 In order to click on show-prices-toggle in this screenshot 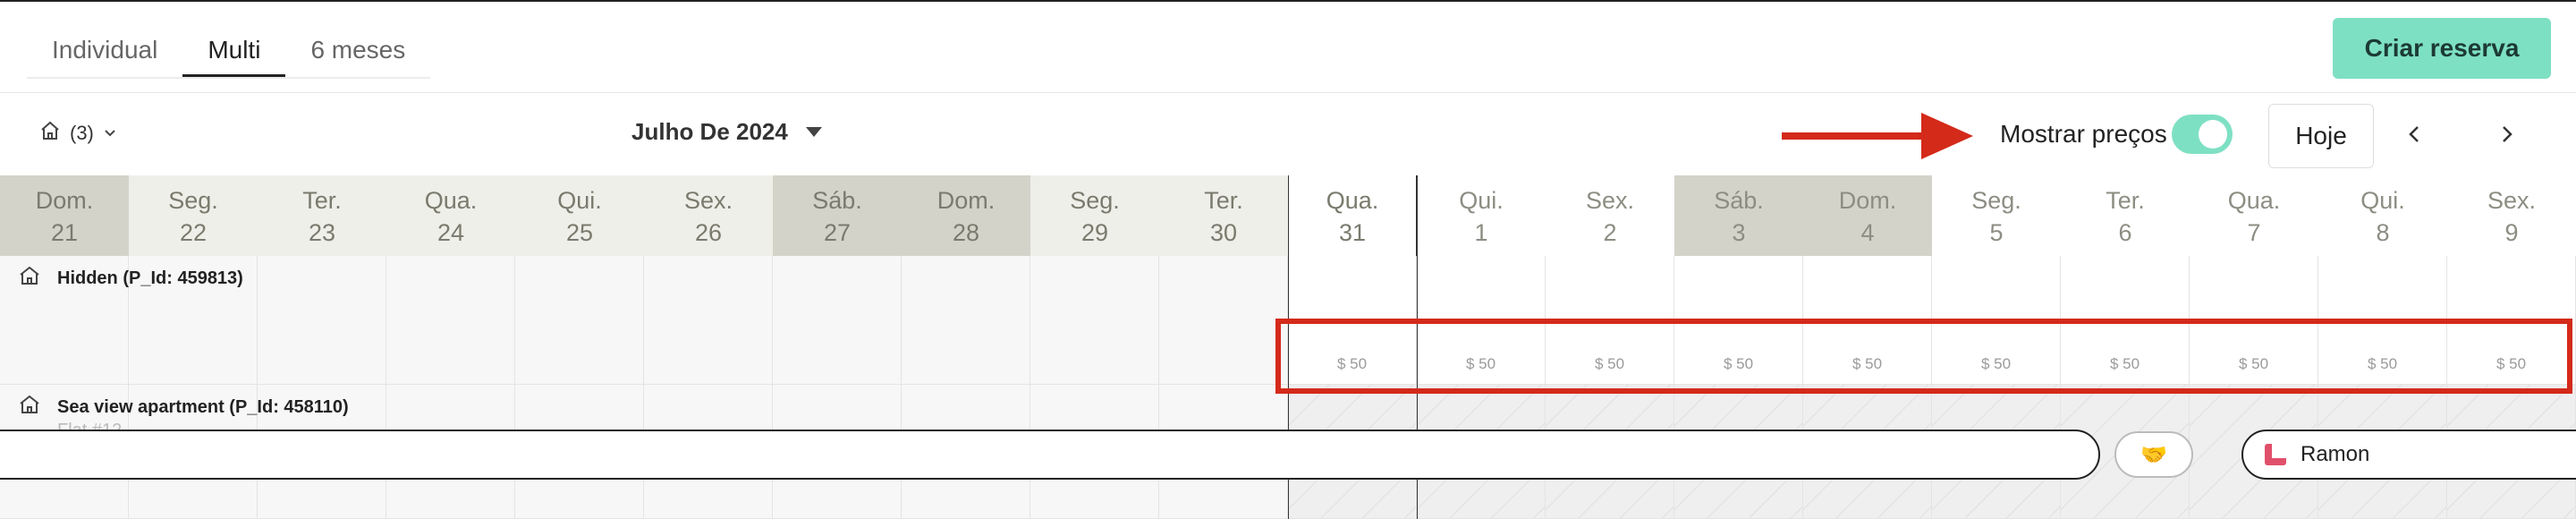, I will do `click(2202, 134)`.